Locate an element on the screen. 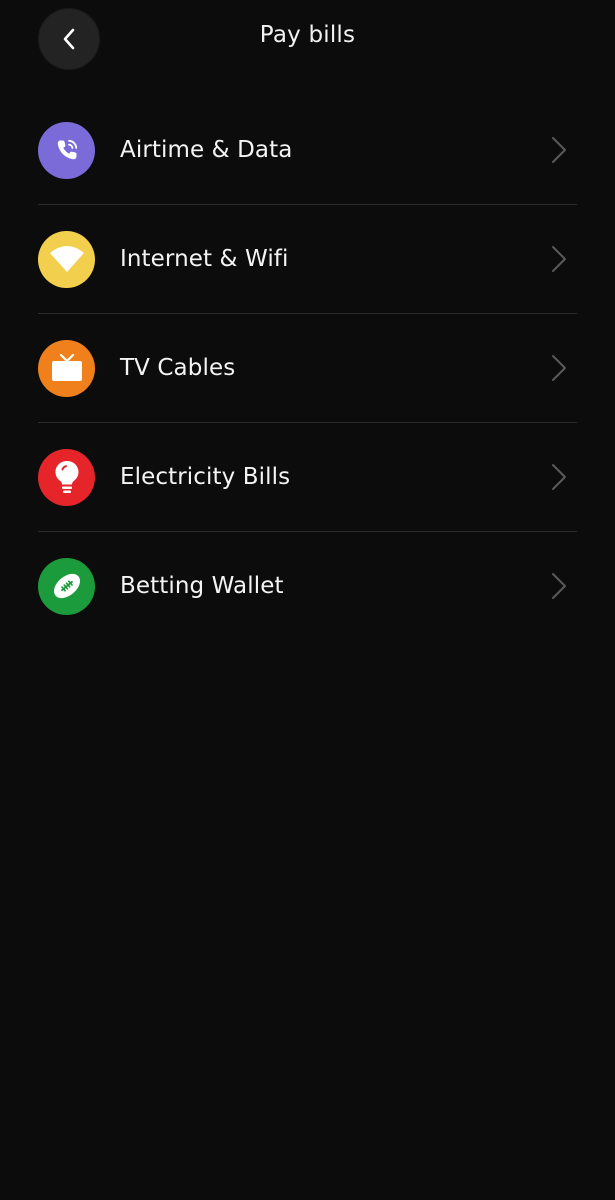 The width and height of the screenshot is (615, 1200). list-item-betting-wallet: Betting Wallet is located at coordinates (307, 586).